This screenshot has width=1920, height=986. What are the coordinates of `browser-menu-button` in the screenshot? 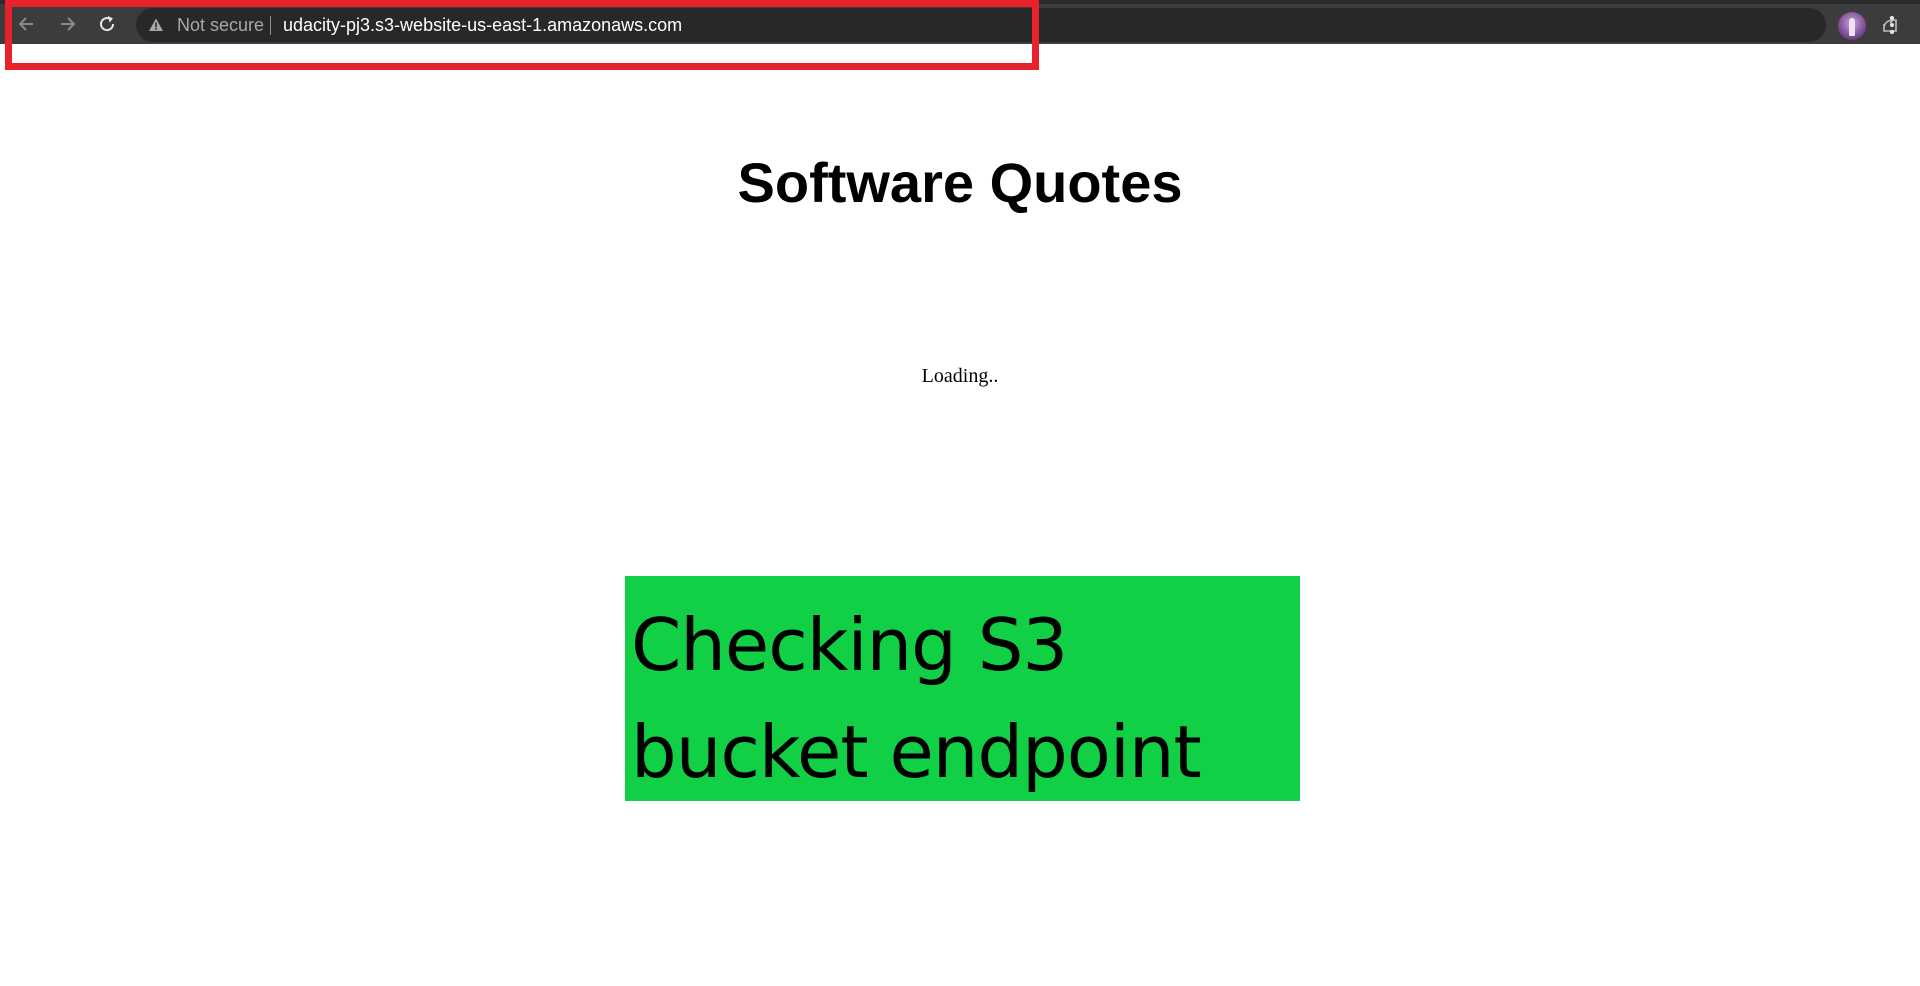 It's located at (1892, 25).